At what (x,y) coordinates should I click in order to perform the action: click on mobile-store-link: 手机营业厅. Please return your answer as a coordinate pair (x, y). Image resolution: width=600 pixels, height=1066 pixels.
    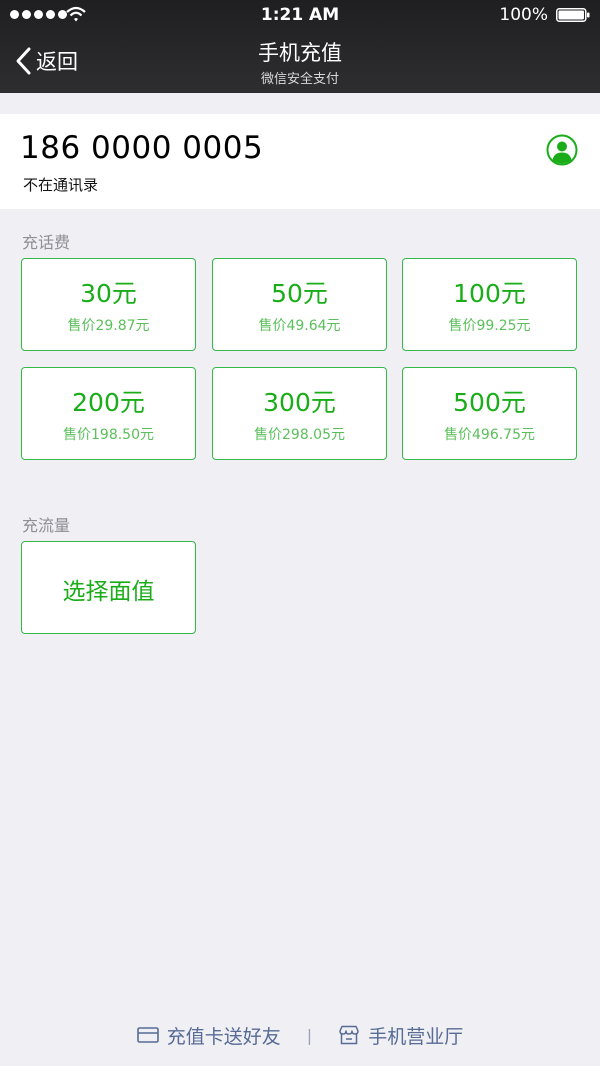
    Looking at the image, I should click on (400, 1035).